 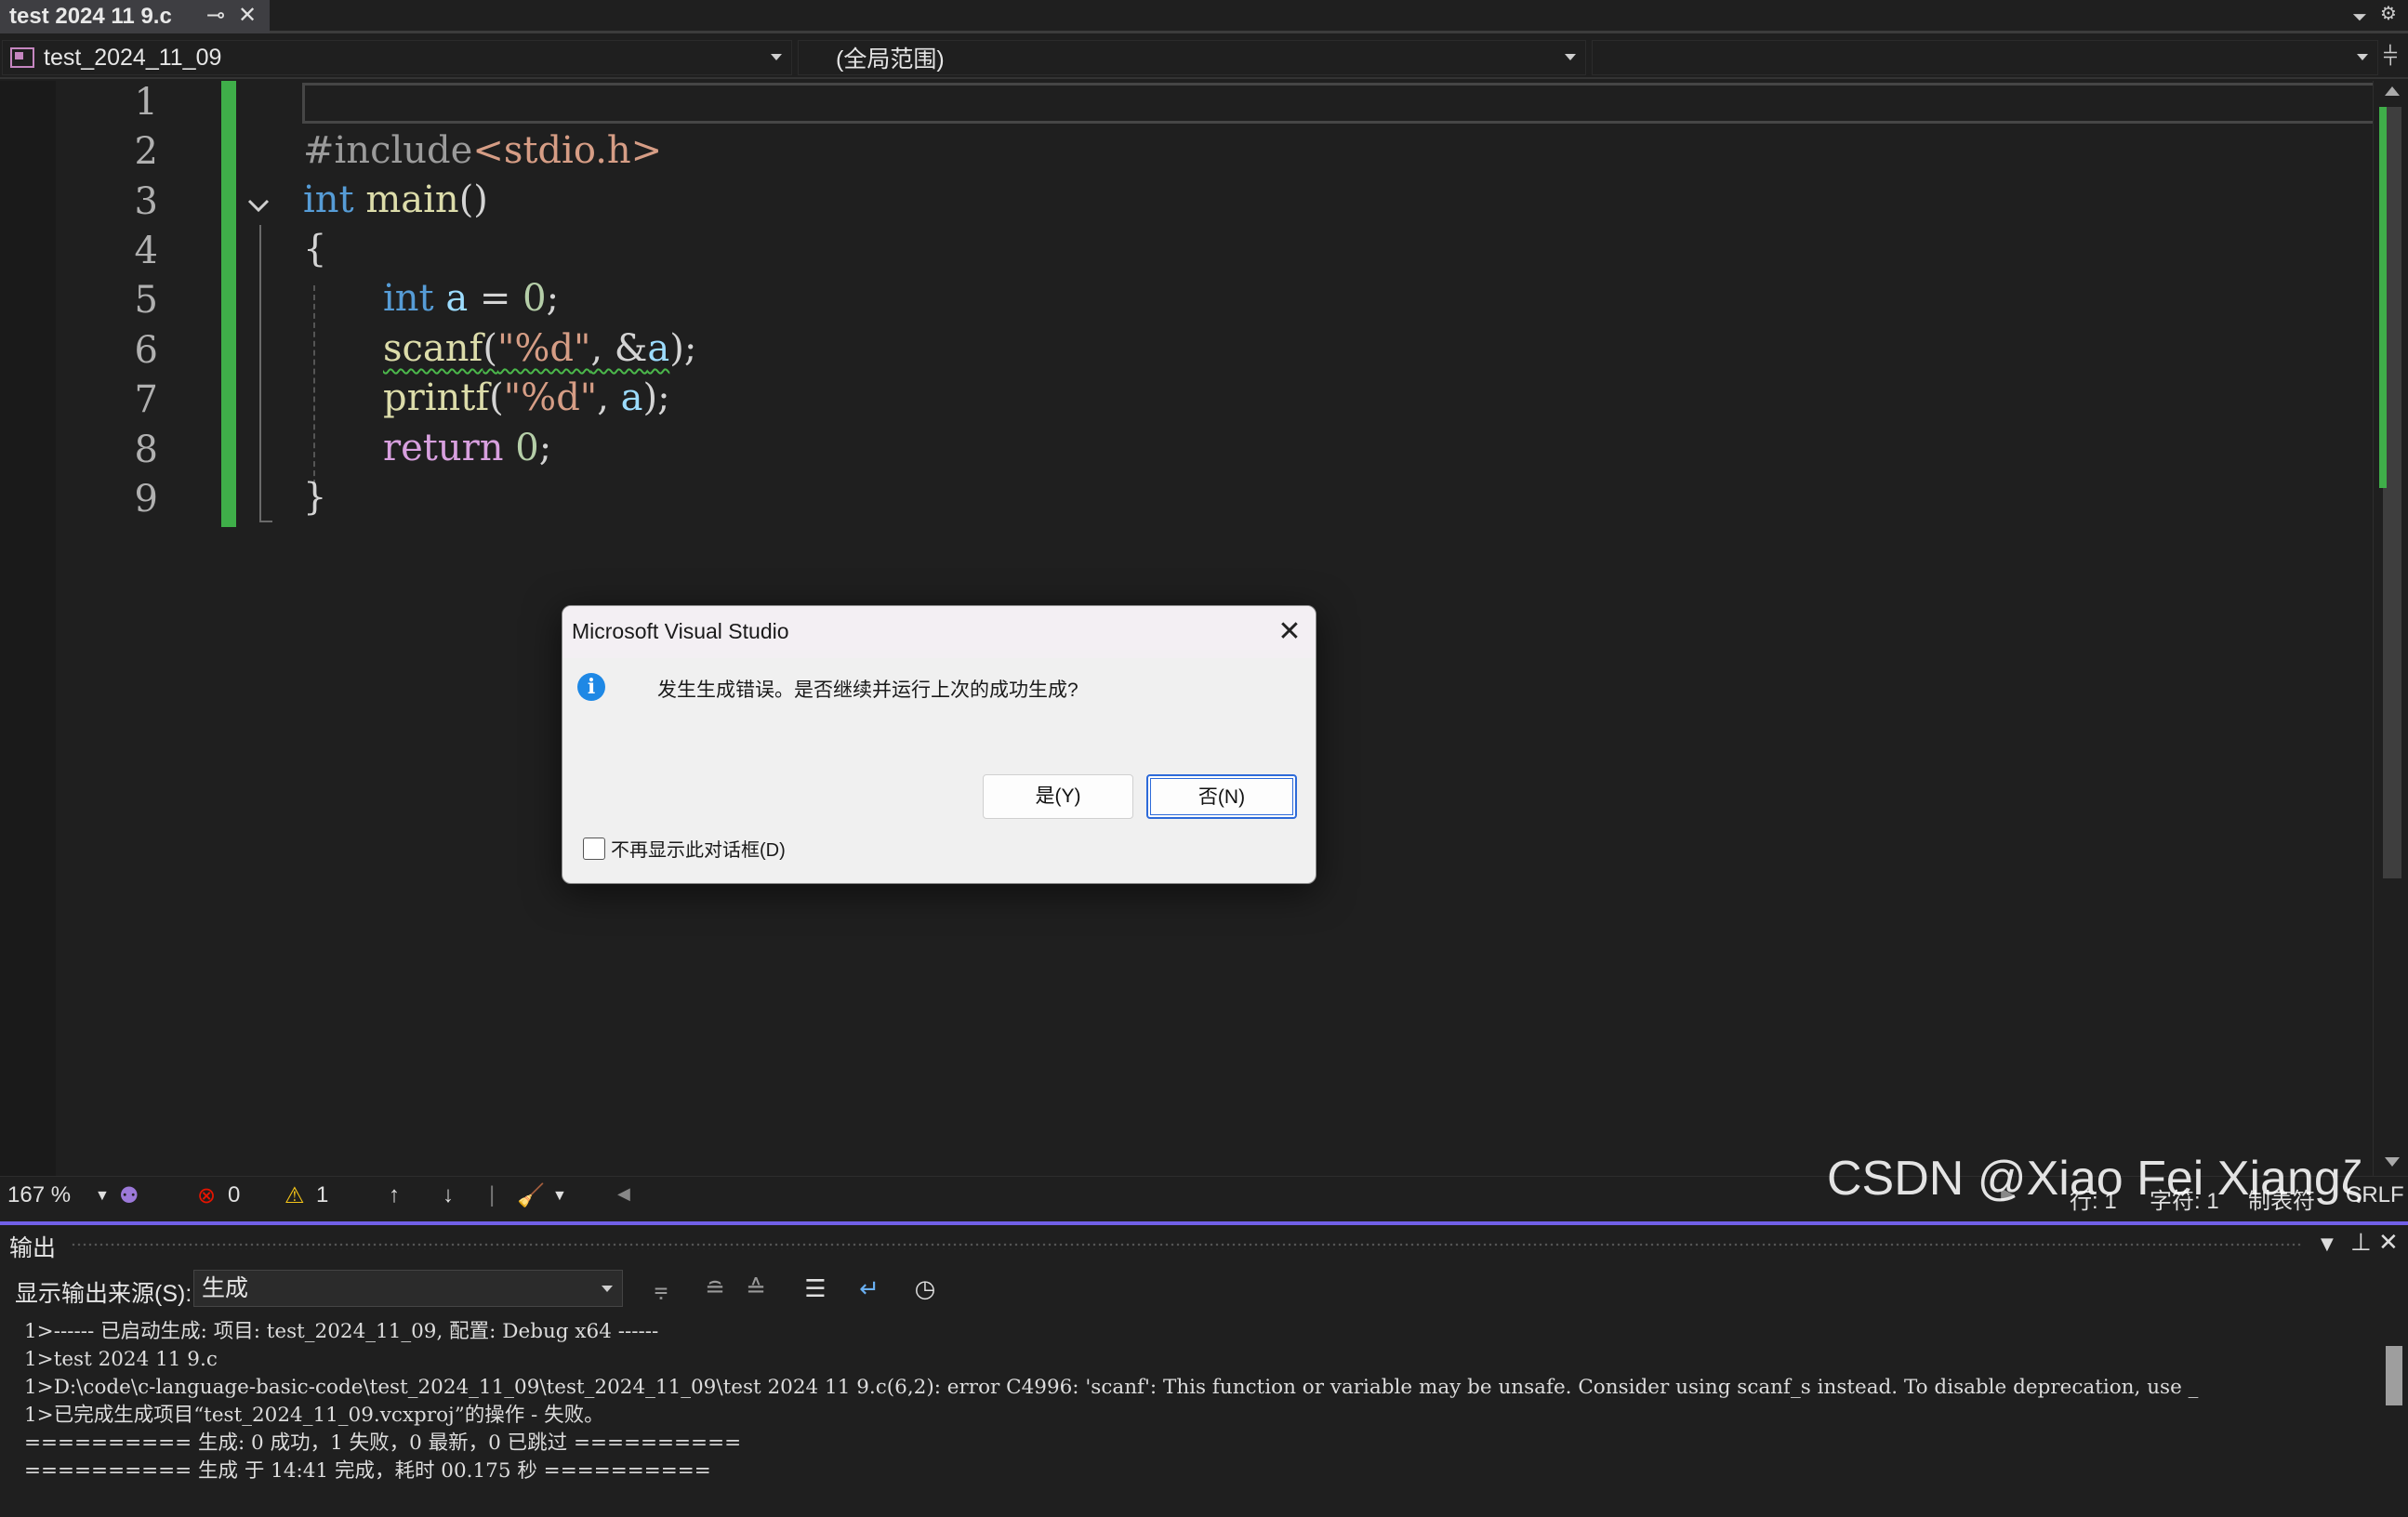 I want to click on yes-button: 是(Y), so click(x=1058, y=796).